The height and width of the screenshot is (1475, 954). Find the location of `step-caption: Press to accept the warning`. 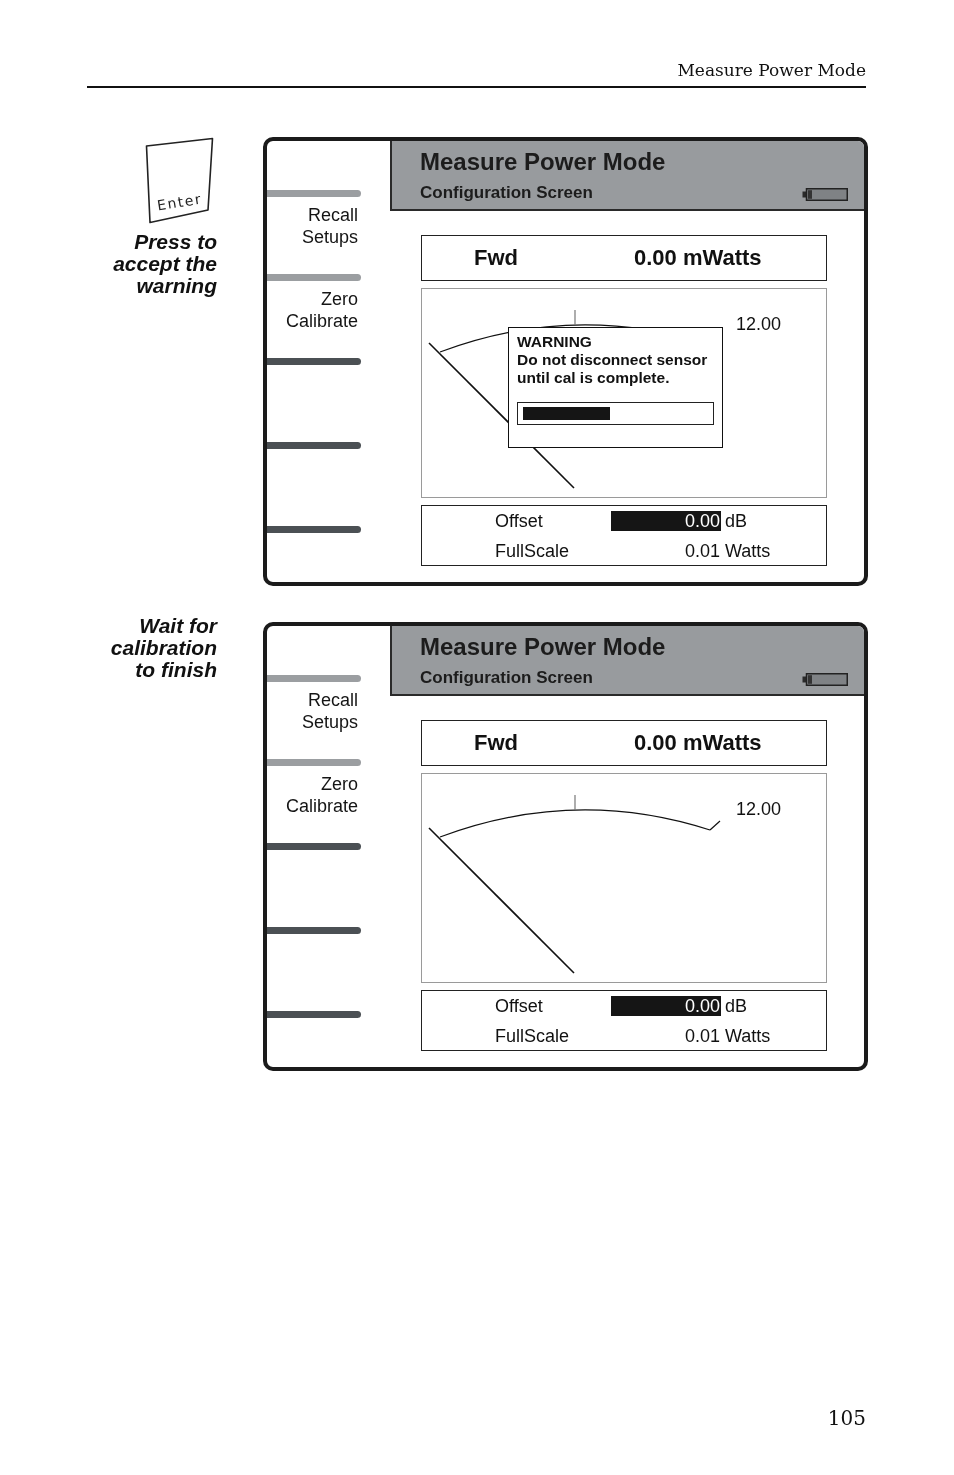

step-caption: Press to accept the warning is located at coordinates (165, 264).